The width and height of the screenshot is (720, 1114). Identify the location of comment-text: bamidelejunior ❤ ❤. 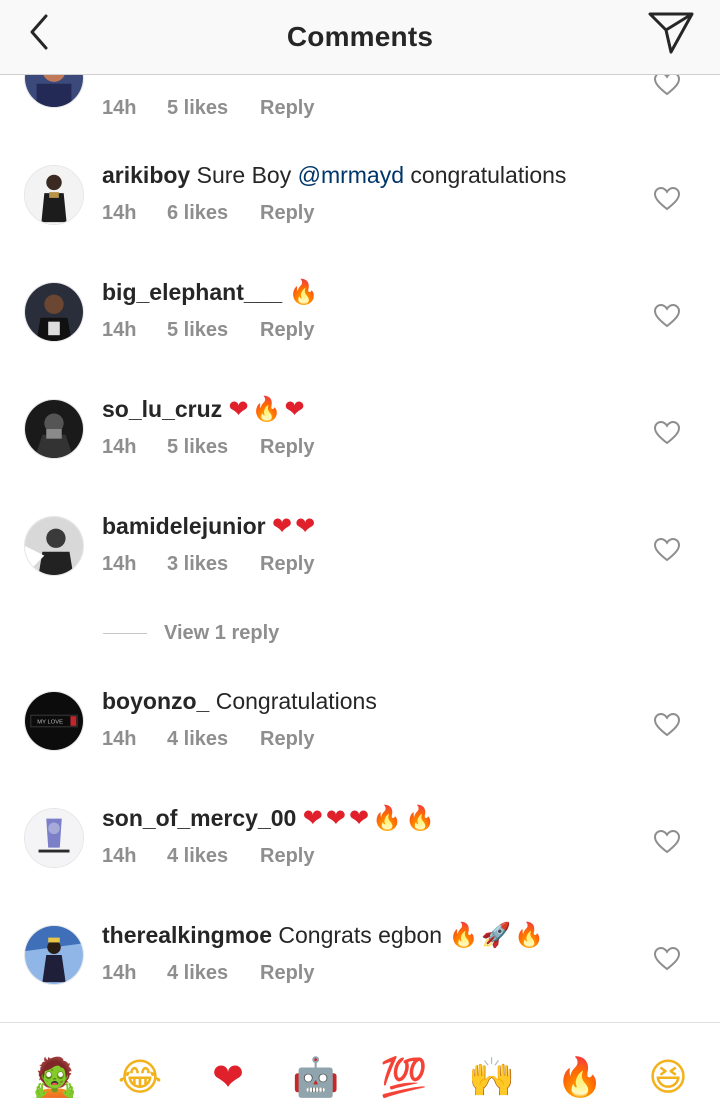
(210, 526).